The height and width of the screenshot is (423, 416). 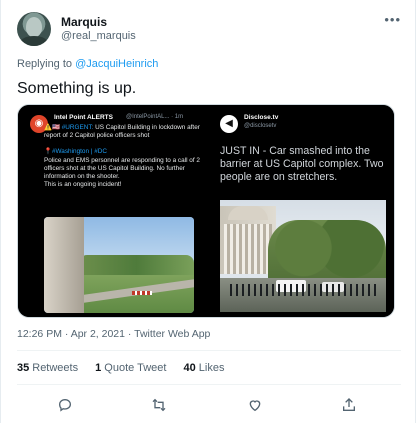 What do you see at coordinates (116, 64) in the screenshot?
I see `reply-to-link: @JacquiHeinrich` at bounding box center [116, 64].